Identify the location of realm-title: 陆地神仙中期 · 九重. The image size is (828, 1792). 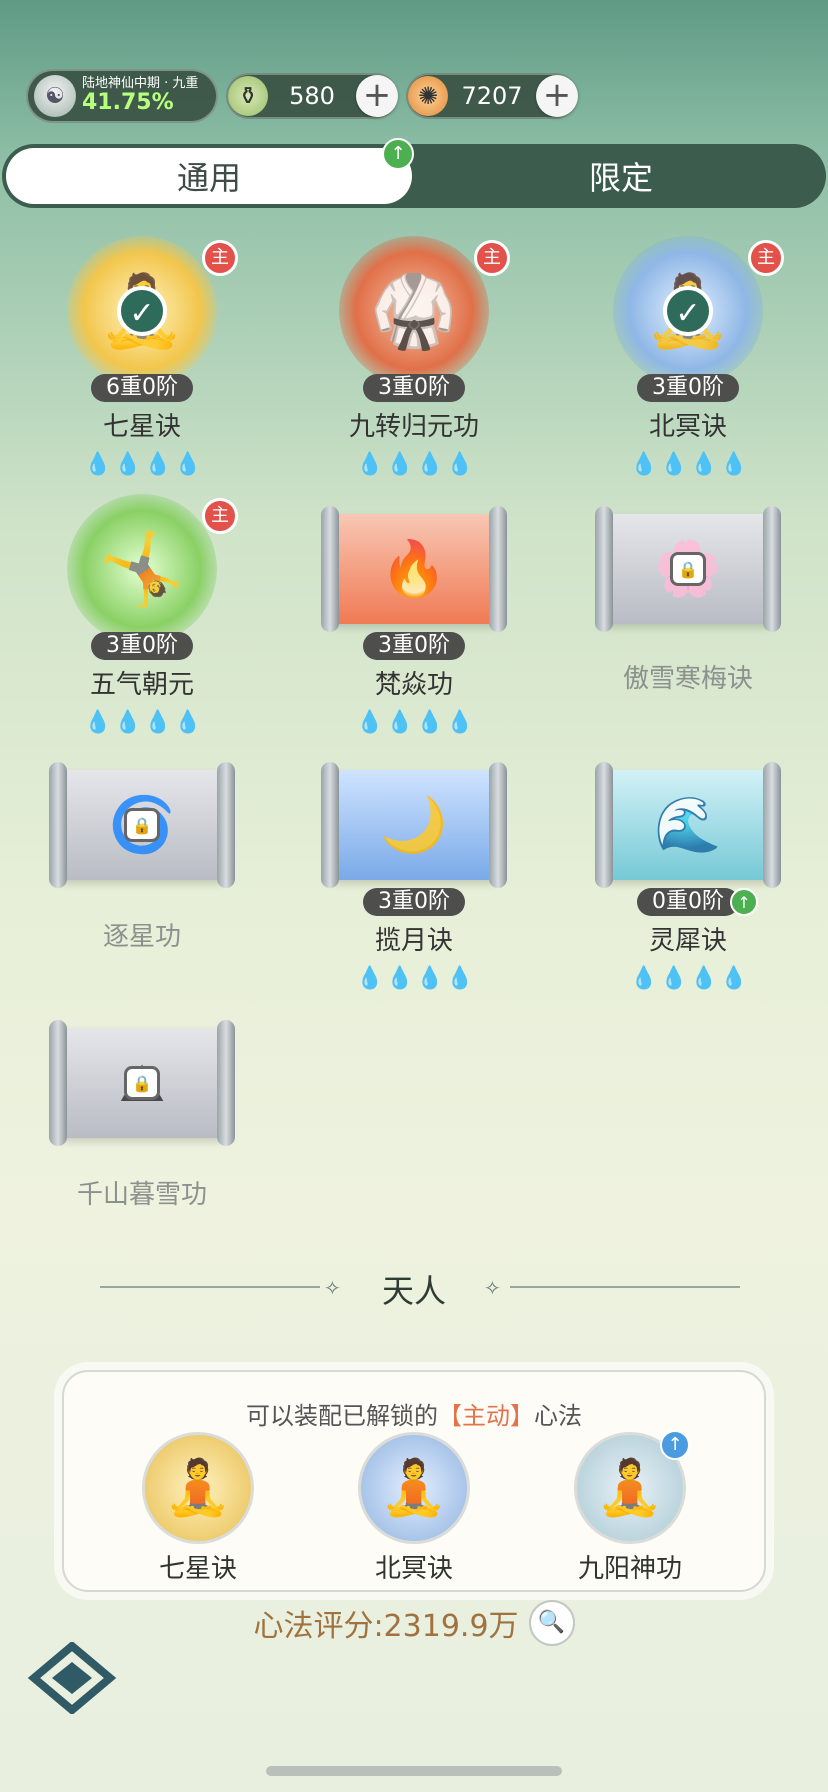
(140, 83).